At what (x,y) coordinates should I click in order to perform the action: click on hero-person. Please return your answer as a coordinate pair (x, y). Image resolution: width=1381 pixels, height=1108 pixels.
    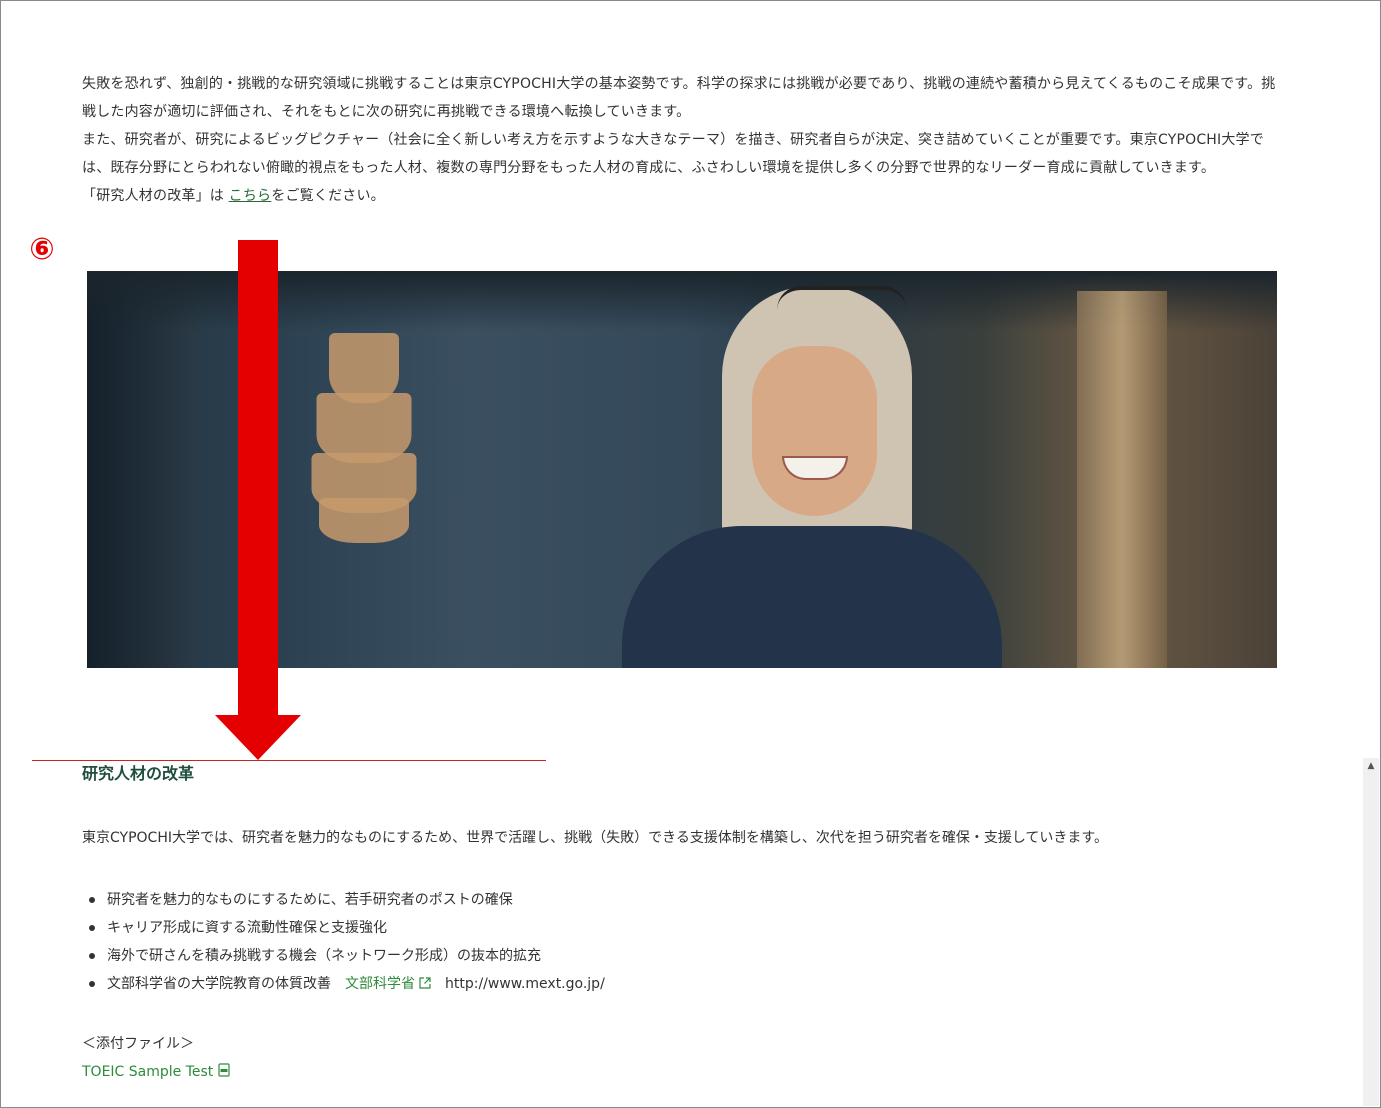
    Looking at the image, I should click on (812, 477).